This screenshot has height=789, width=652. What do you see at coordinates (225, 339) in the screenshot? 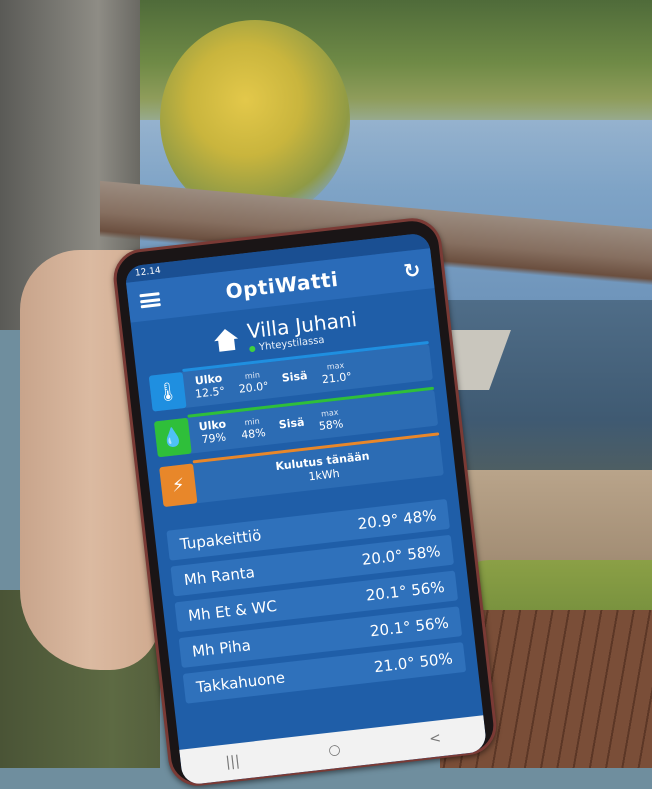
I see `house-icon` at bounding box center [225, 339].